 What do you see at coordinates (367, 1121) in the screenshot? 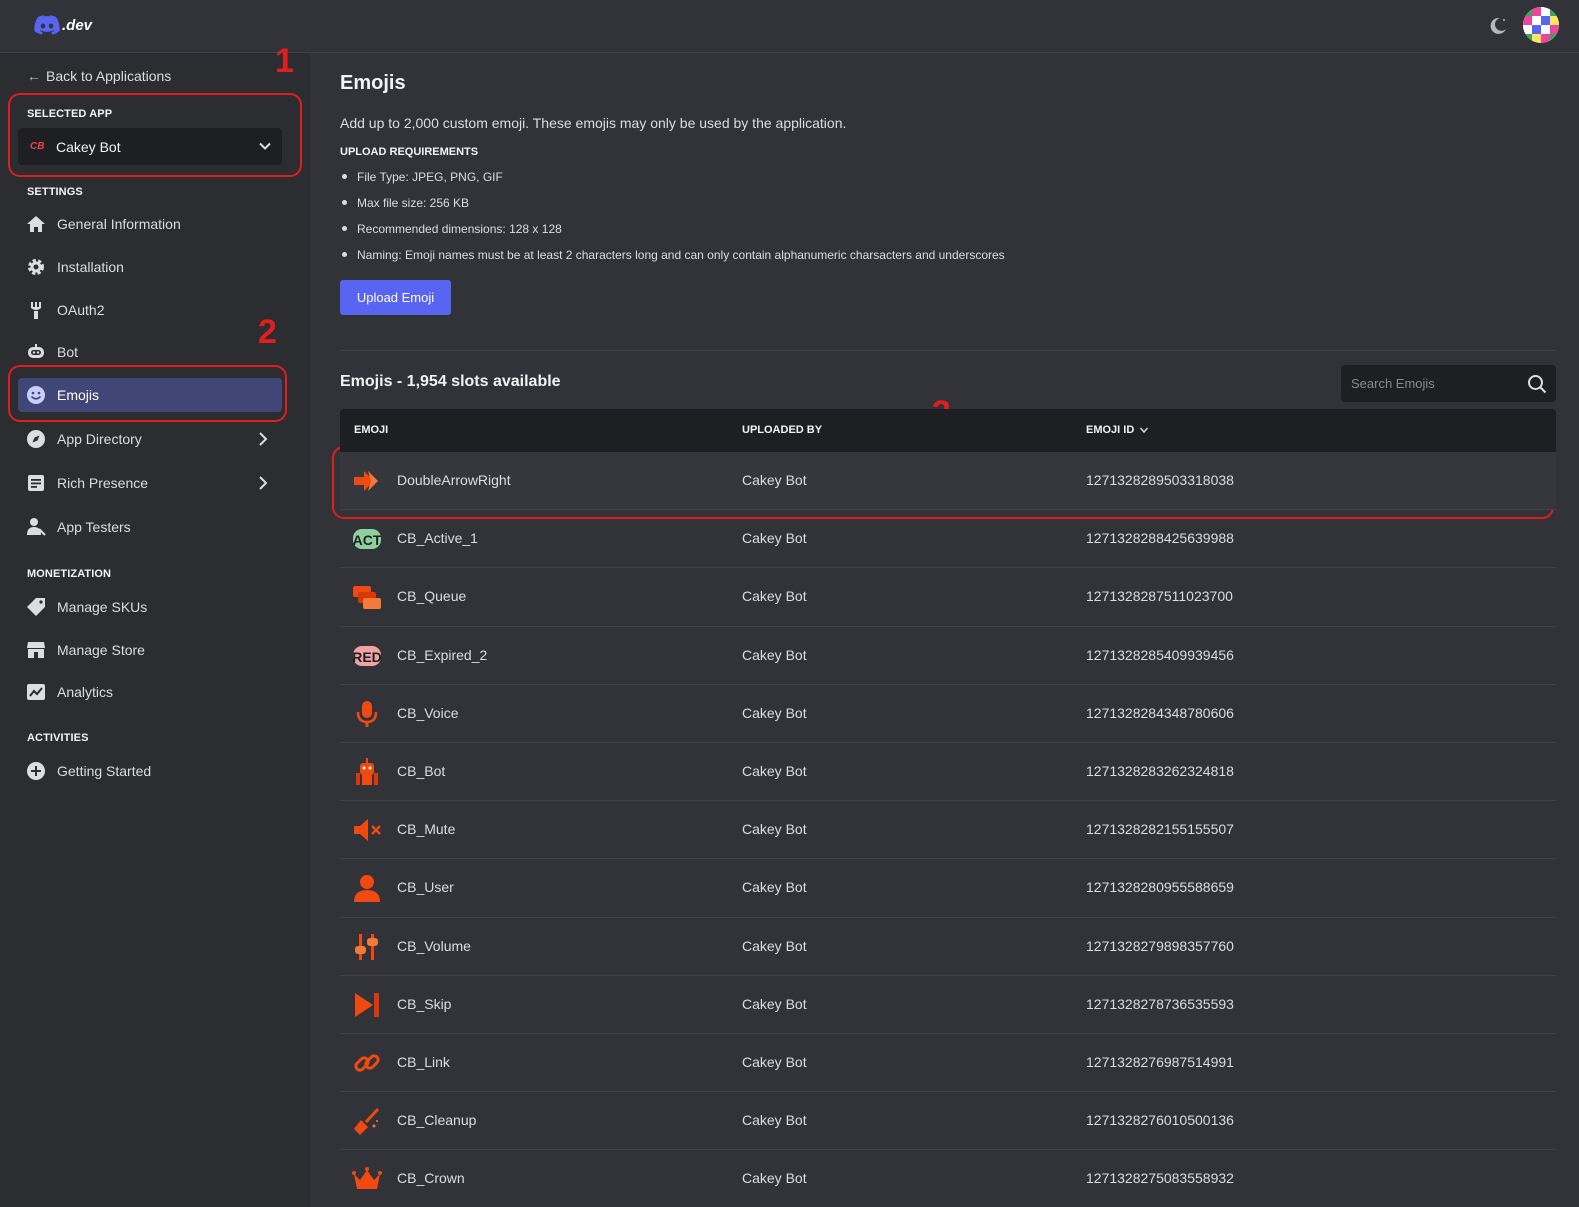
I see `broom-icon` at bounding box center [367, 1121].